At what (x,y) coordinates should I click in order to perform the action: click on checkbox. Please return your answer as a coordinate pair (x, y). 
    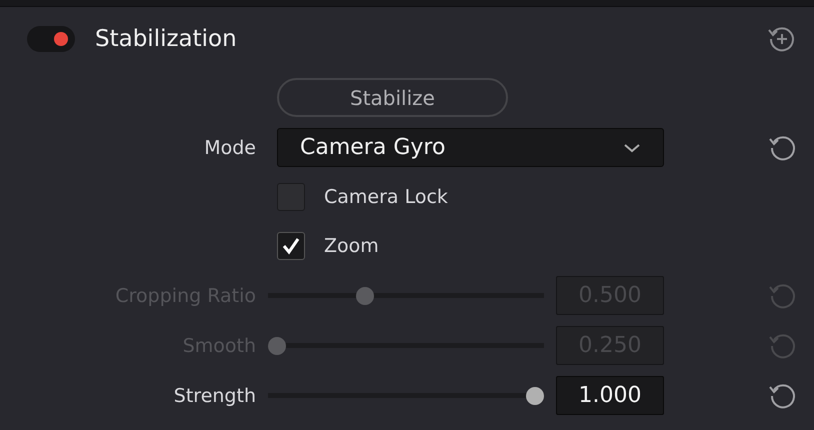
    Looking at the image, I should click on (291, 246).